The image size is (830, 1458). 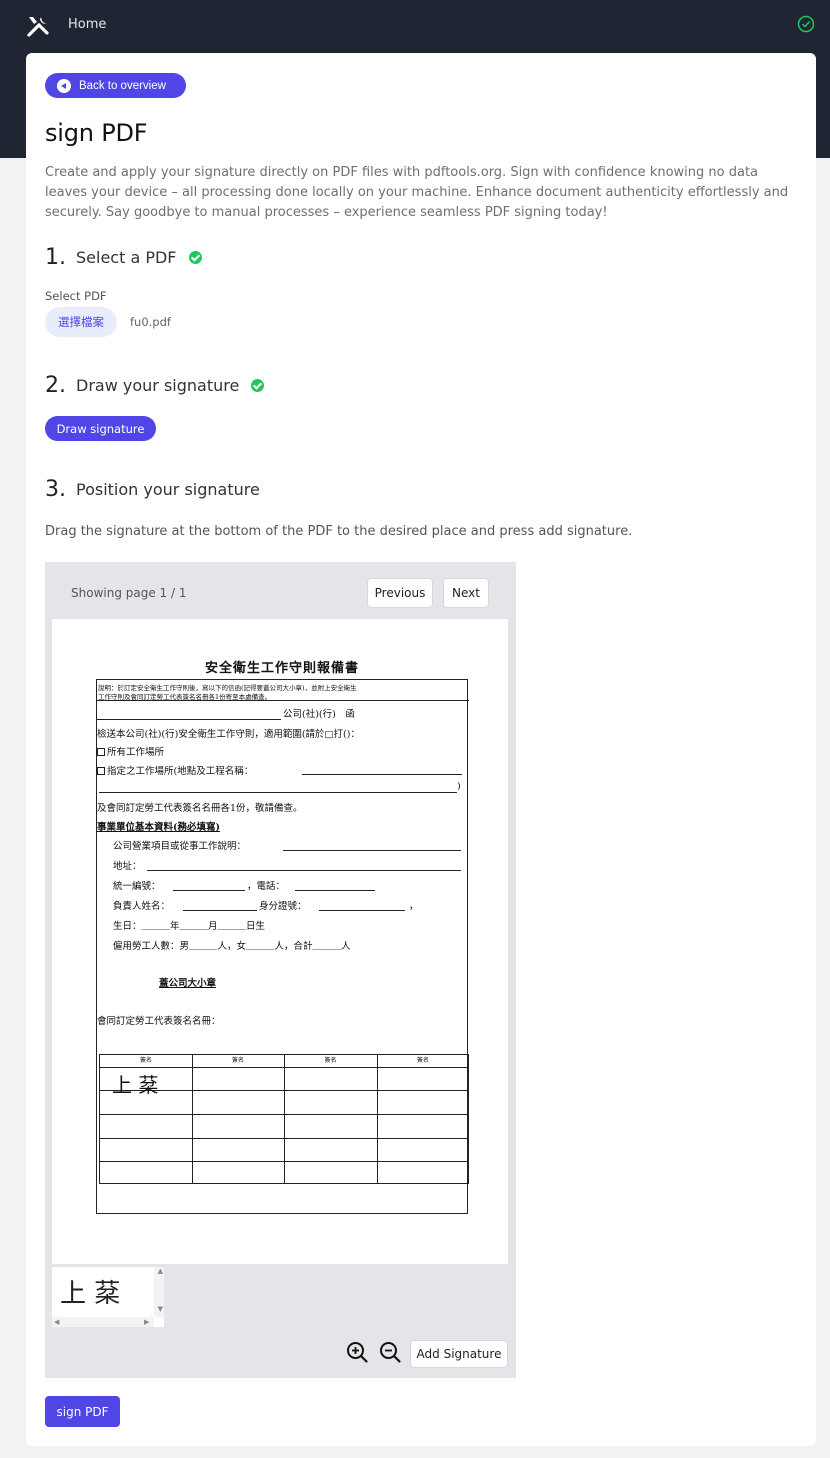 What do you see at coordinates (129, 593) in the screenshot?
I see `page-status: Showing page 1 / 1` at bounding box center [129, 593].